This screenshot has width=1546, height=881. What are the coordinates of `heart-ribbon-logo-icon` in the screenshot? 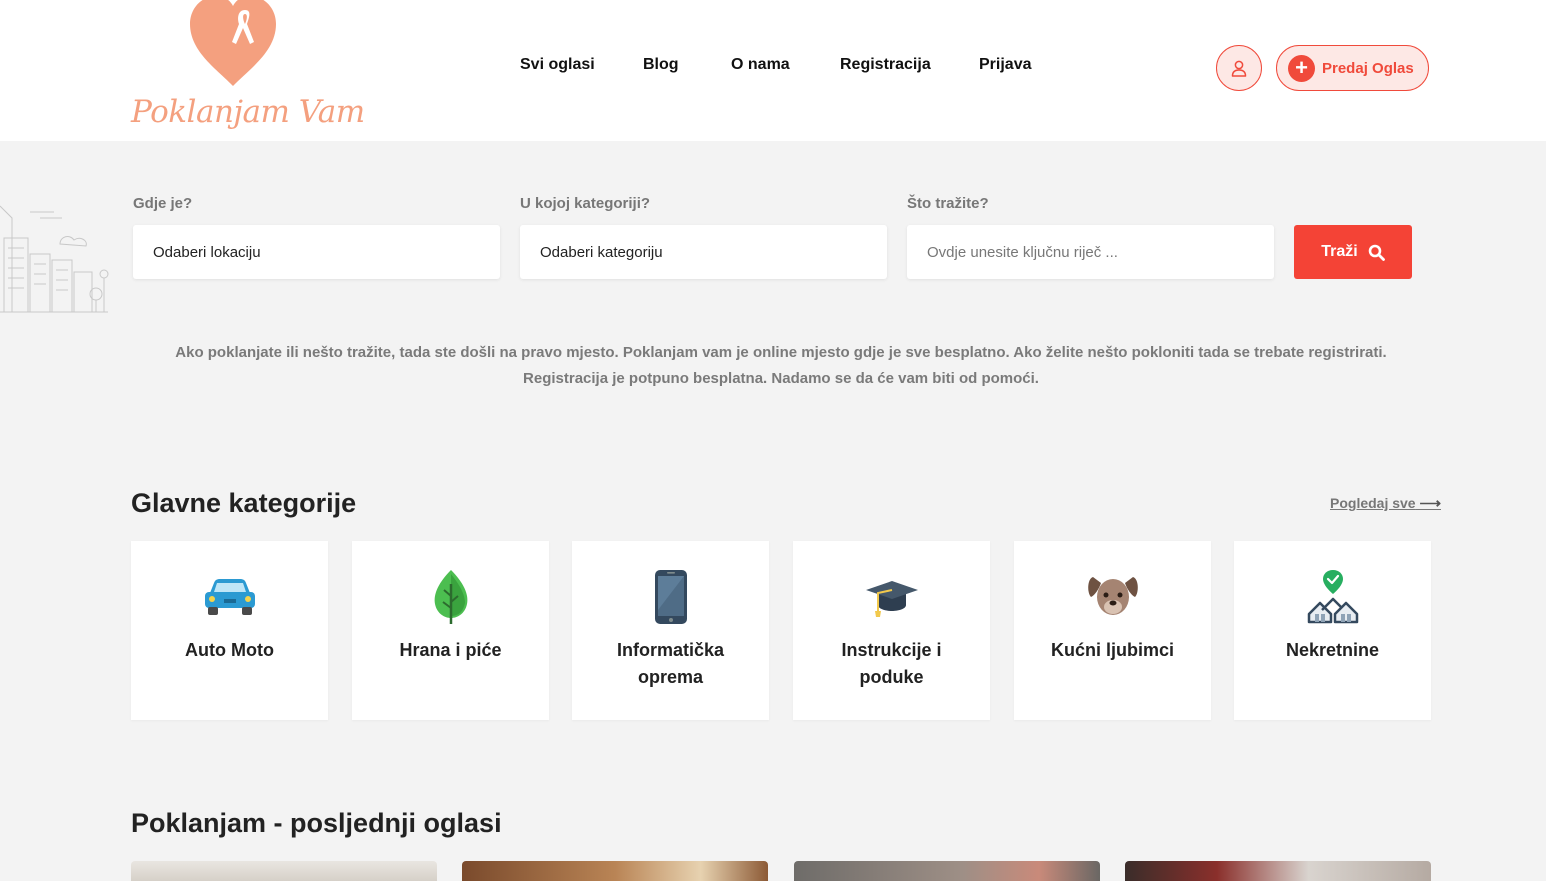 It's located at (233, 43).